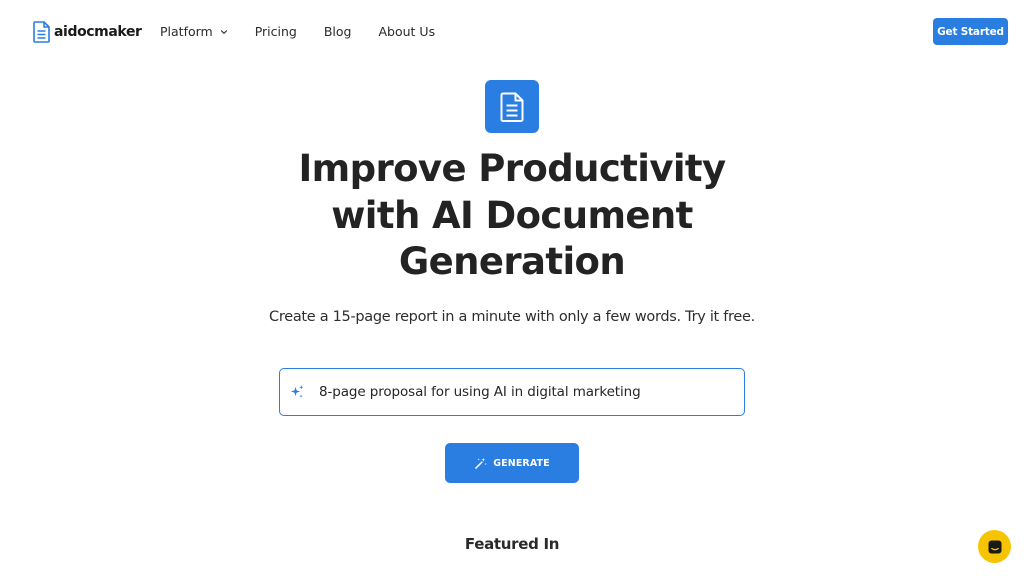  I want to click on hero-title-line: Generation, so click(512, 261).